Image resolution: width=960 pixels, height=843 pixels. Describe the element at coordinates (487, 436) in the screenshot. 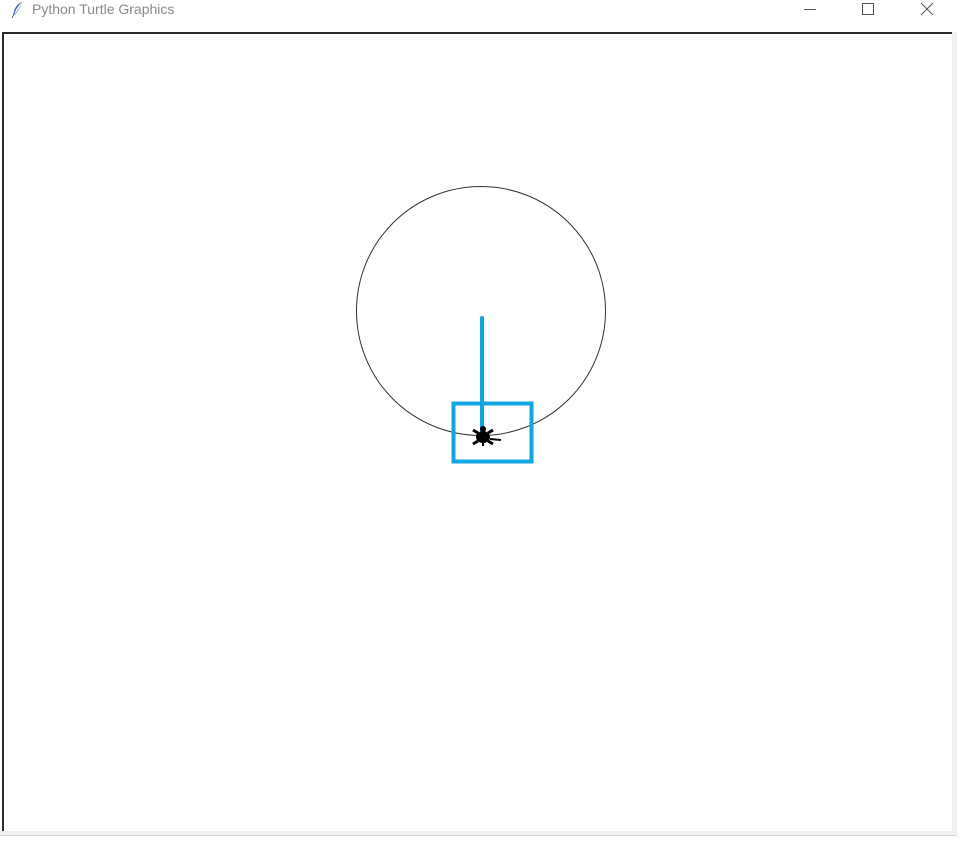

I see `turtle-icon` at that location.